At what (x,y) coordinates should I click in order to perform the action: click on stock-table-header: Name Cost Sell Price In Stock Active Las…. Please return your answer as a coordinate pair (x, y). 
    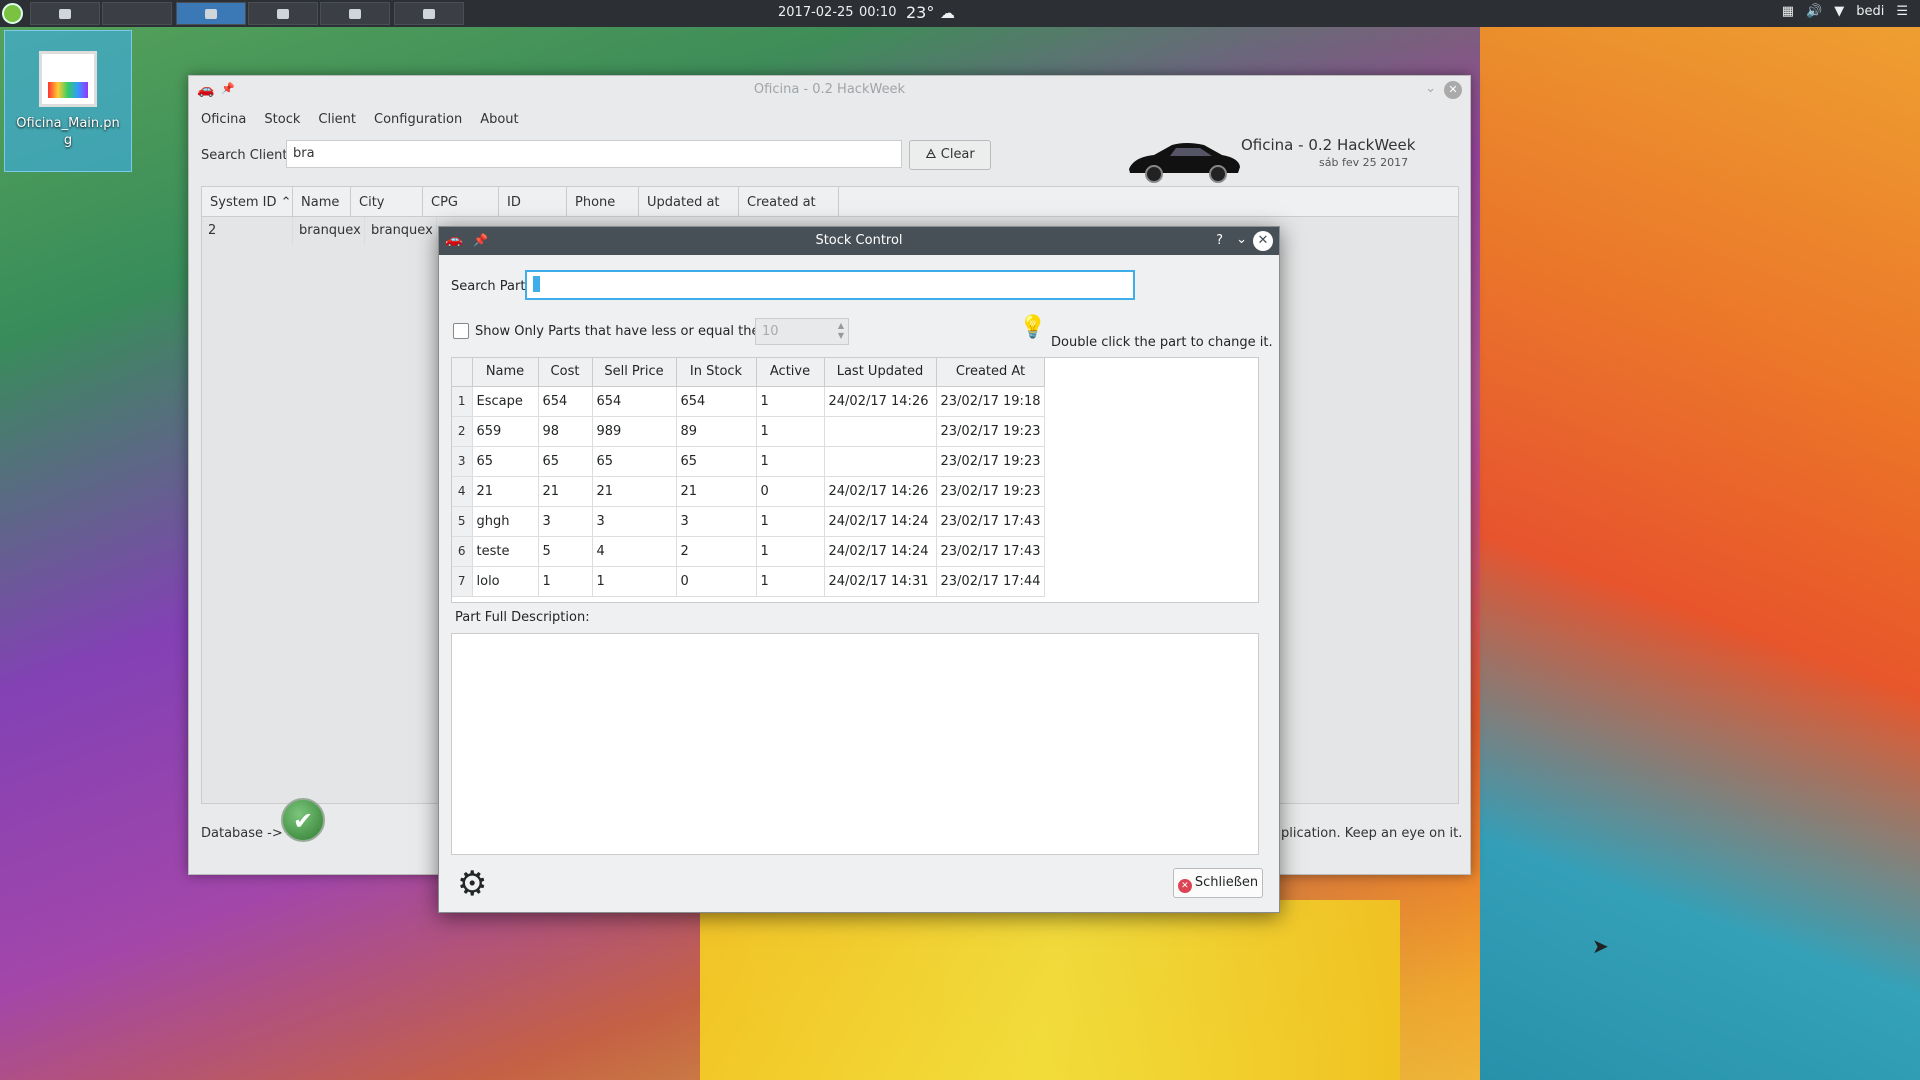
    Looking at the image, I should click on (749, 372).